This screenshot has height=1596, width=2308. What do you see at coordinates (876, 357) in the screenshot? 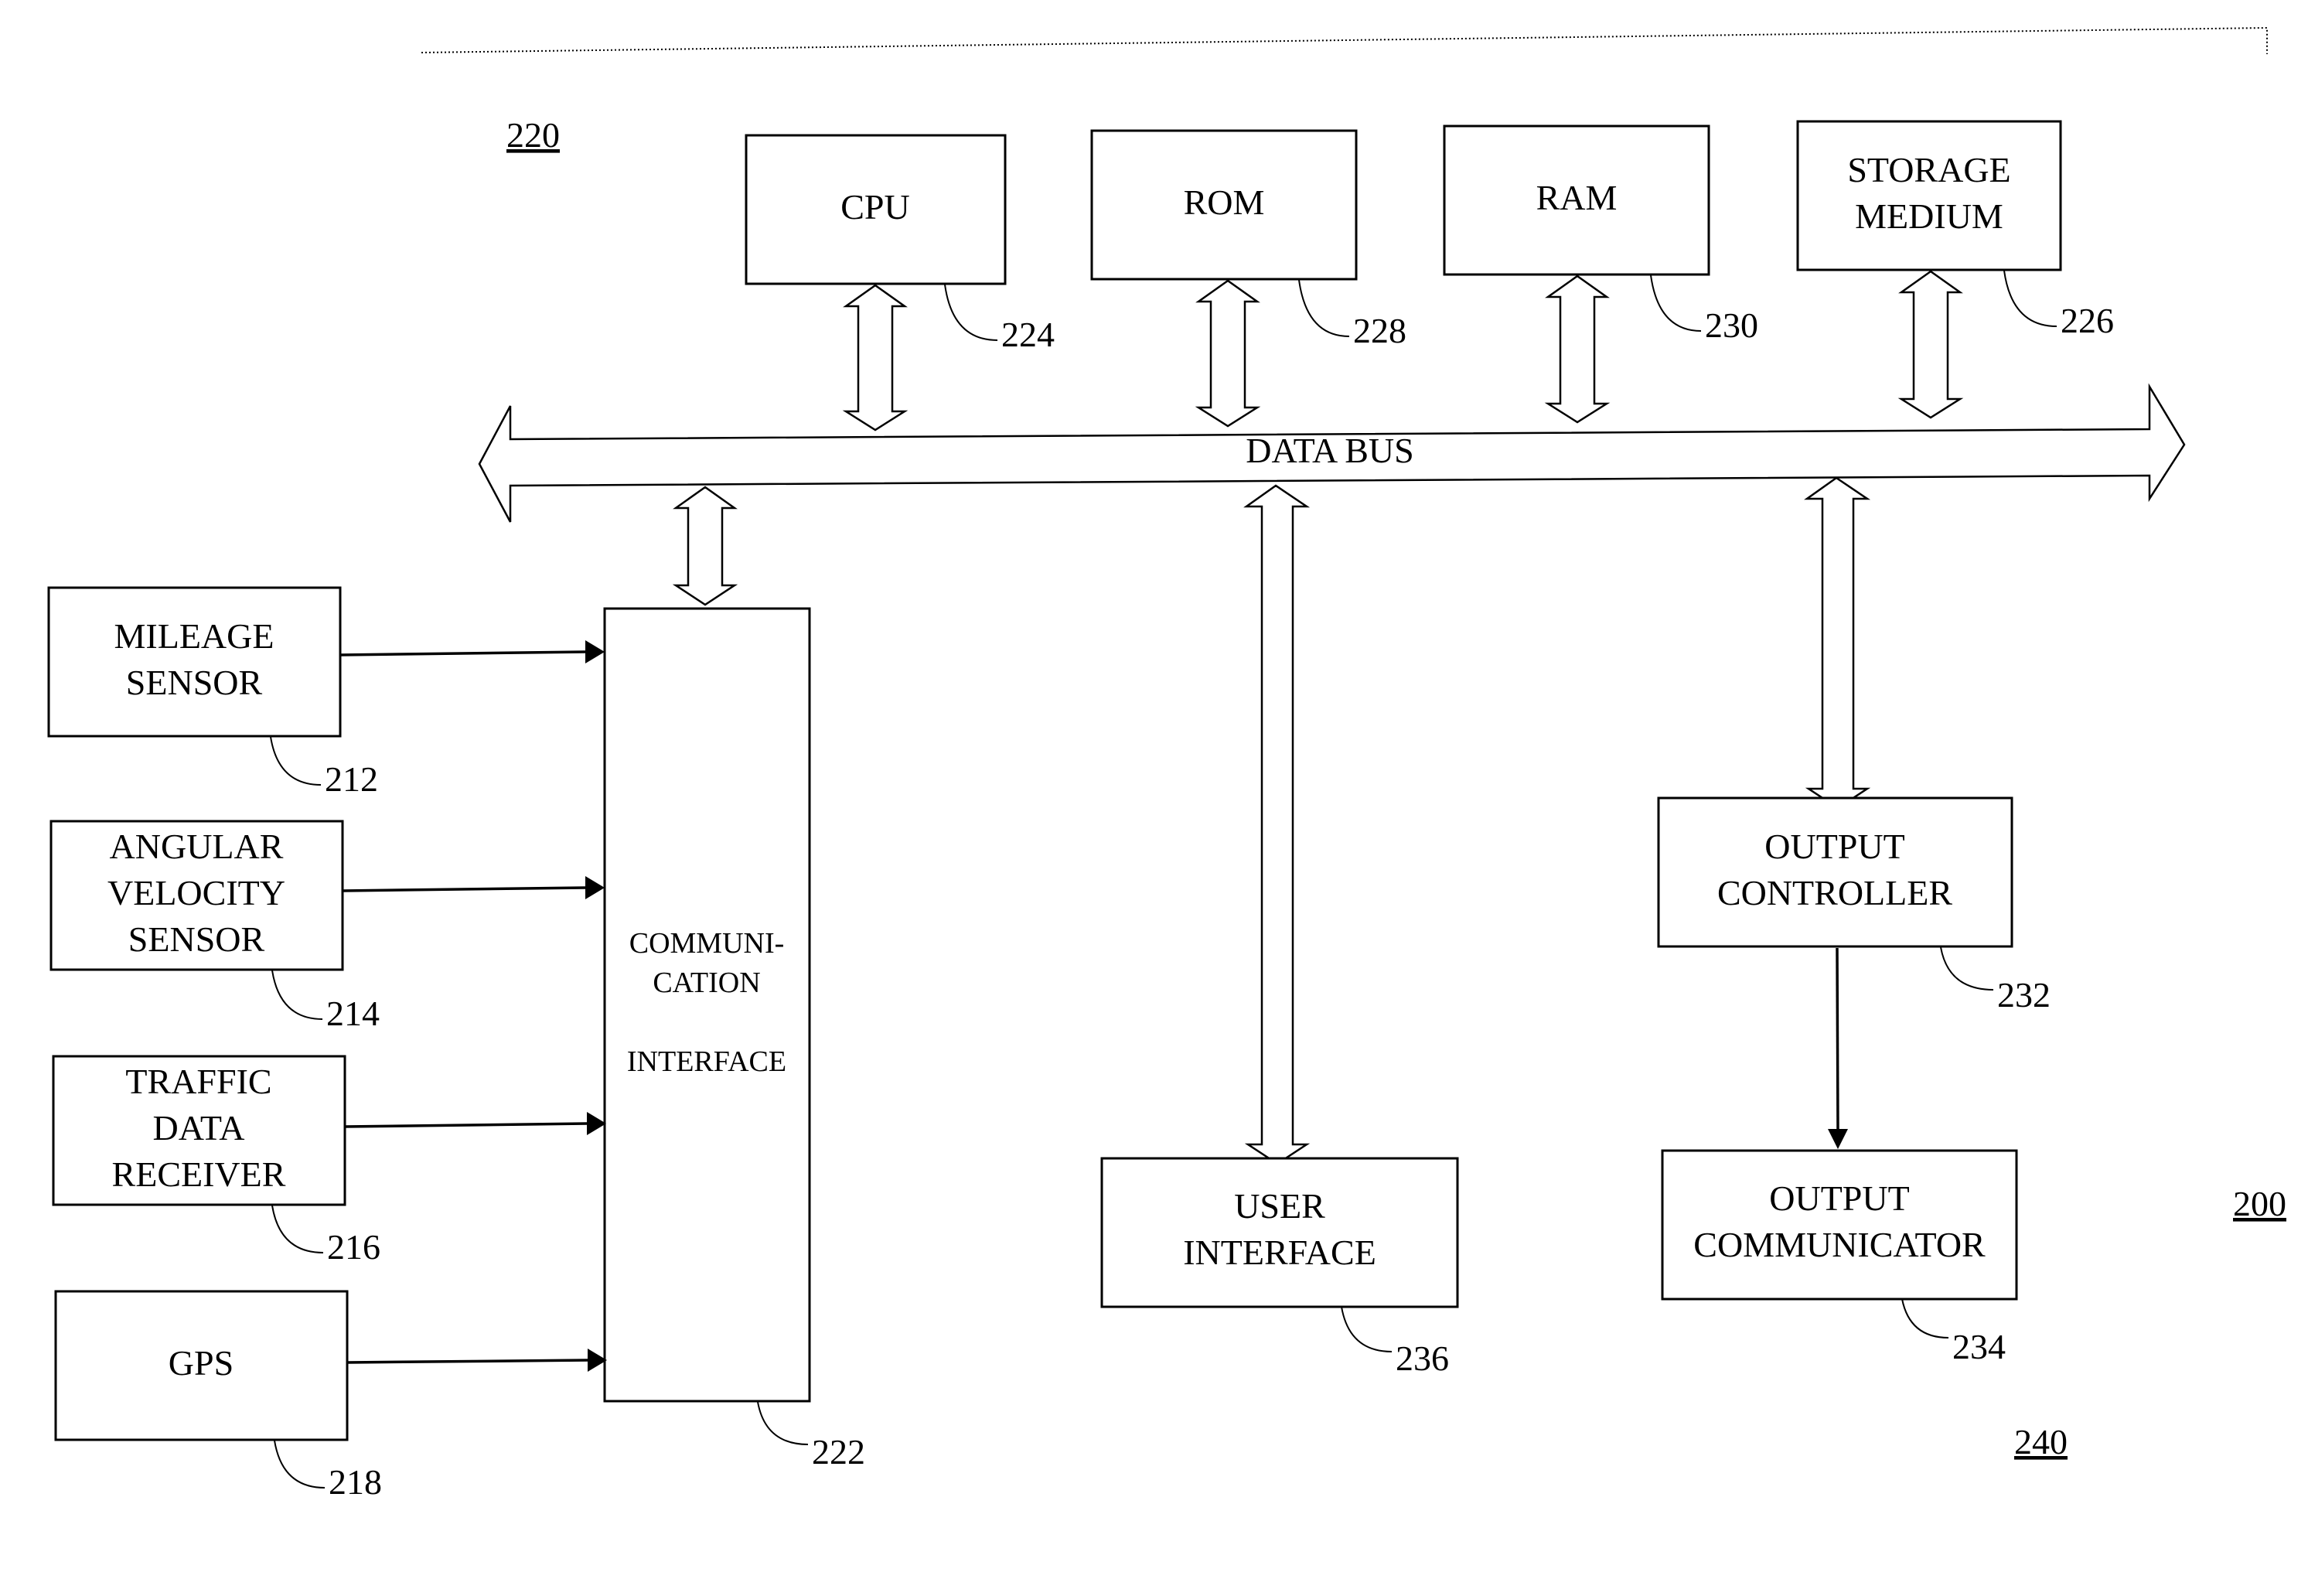
I see `cpu-bus-arrow` at bounding box center [876, 357].